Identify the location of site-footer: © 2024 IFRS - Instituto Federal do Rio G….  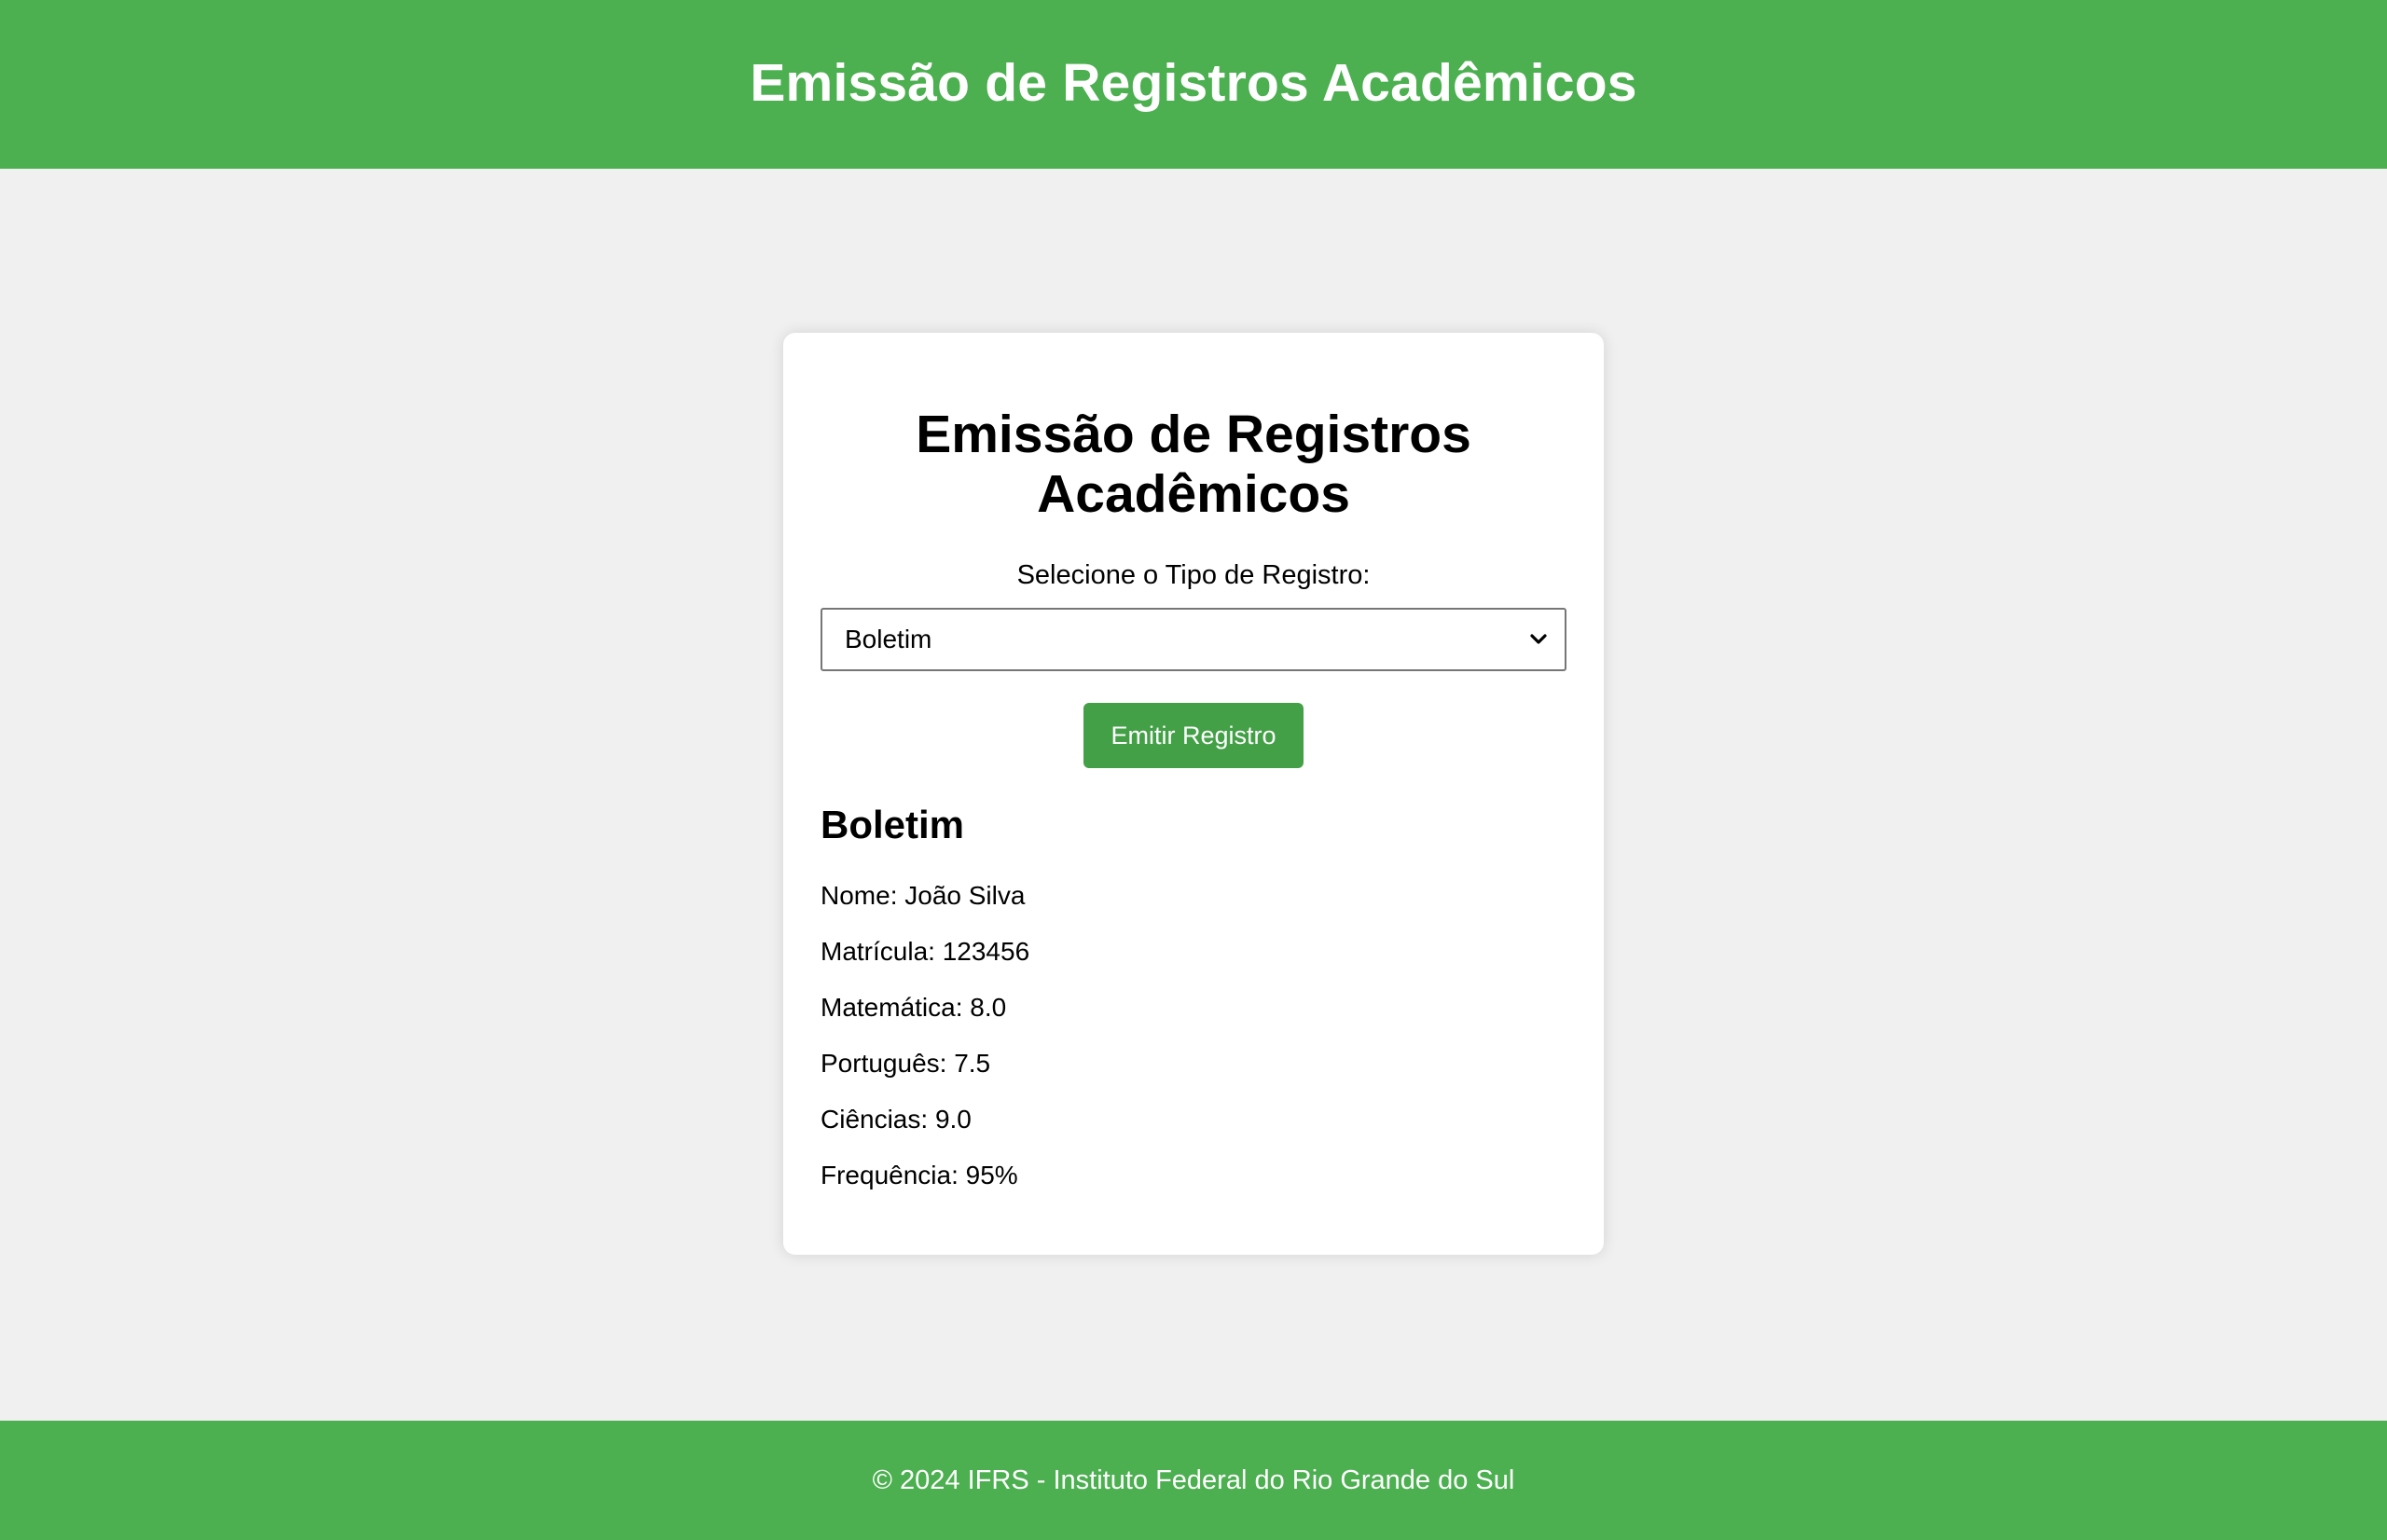
(1193, 1480).